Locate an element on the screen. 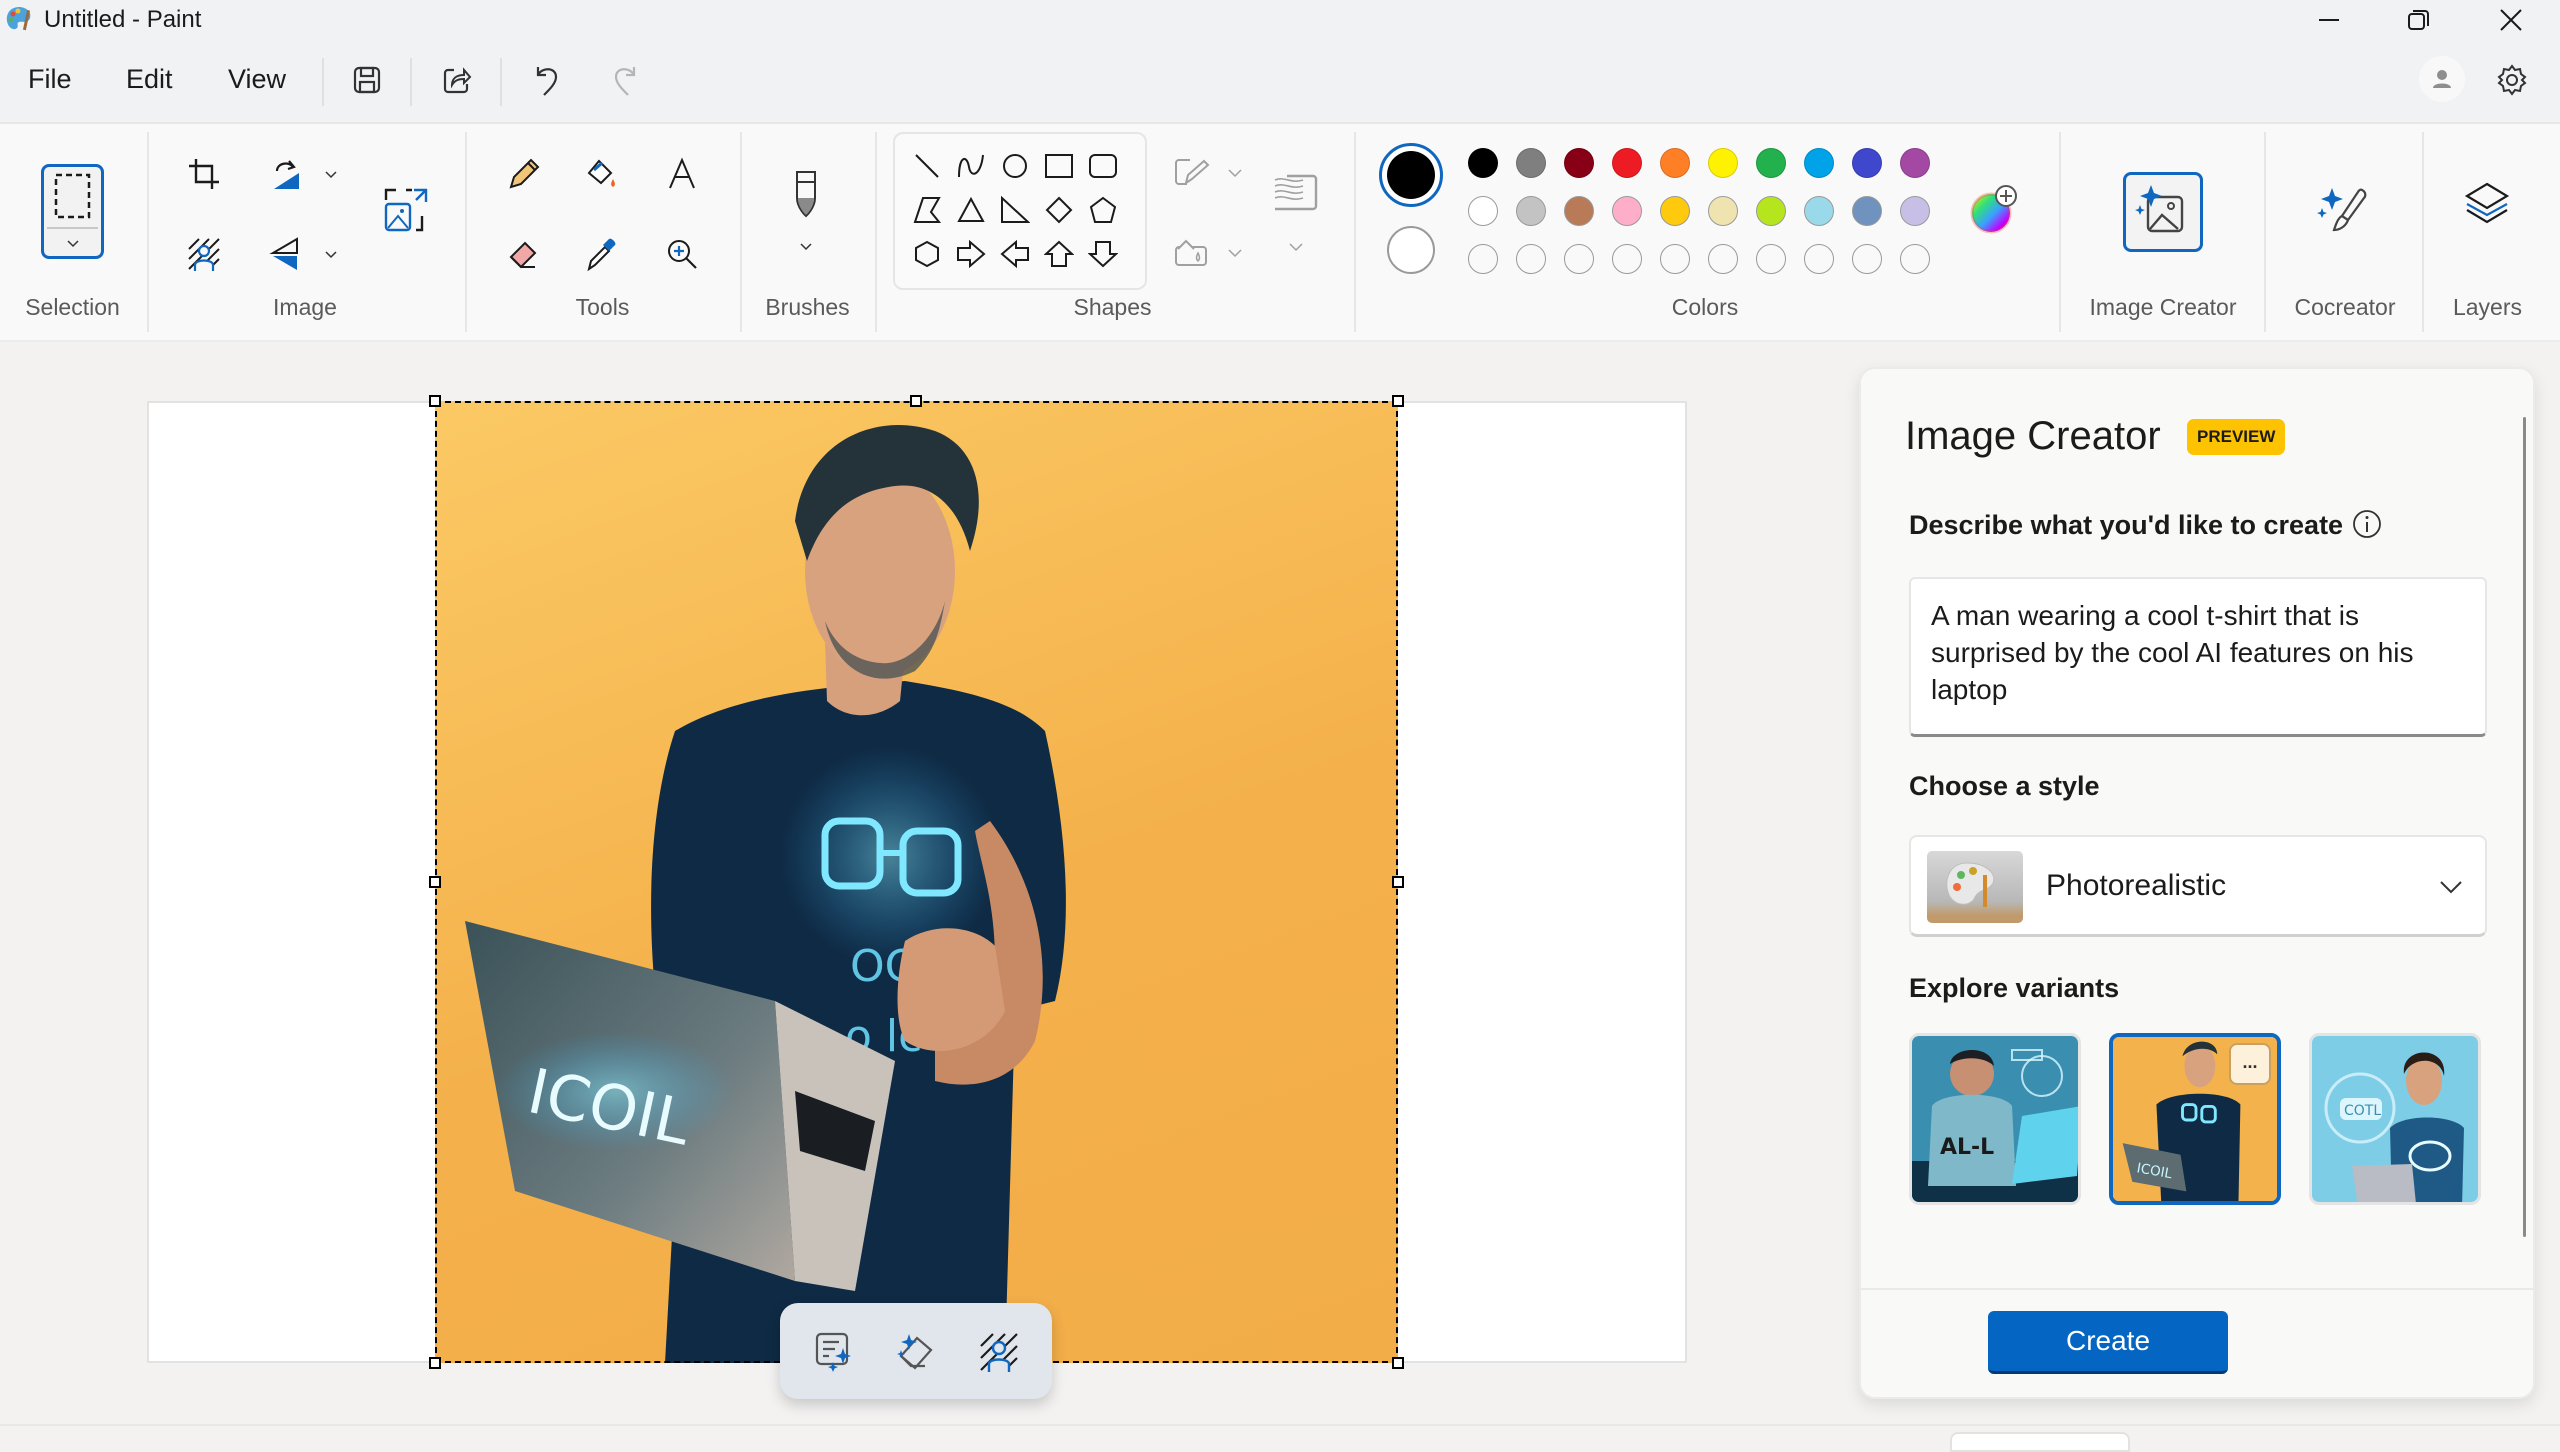 This screenshot has height=1452, width=2560. shape-polygon is located at coordinates (927, 210).